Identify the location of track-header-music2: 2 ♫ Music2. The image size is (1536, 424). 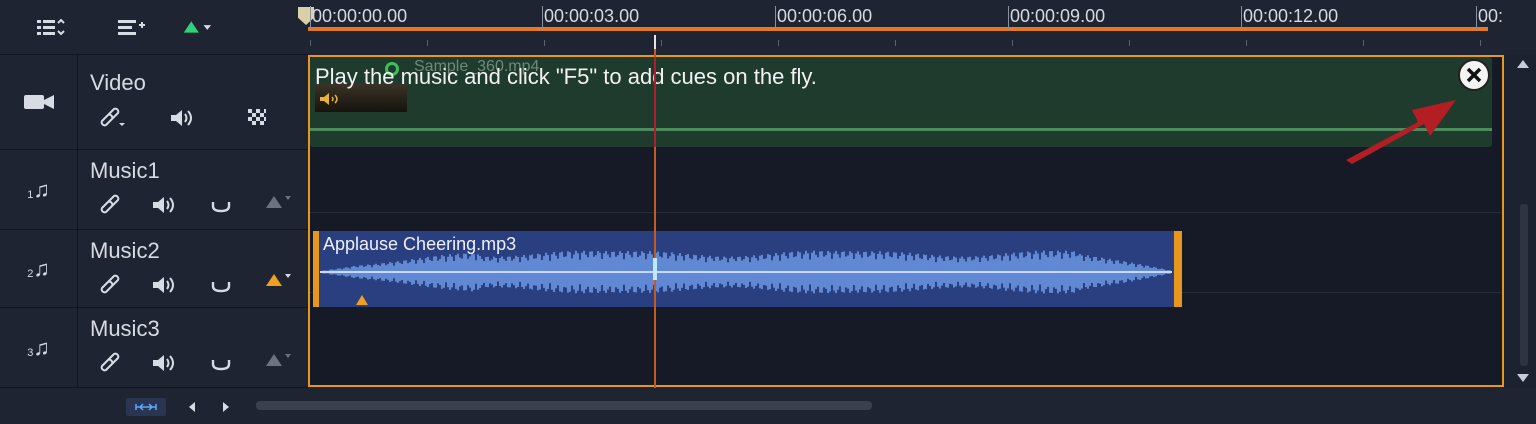
(154, 269).